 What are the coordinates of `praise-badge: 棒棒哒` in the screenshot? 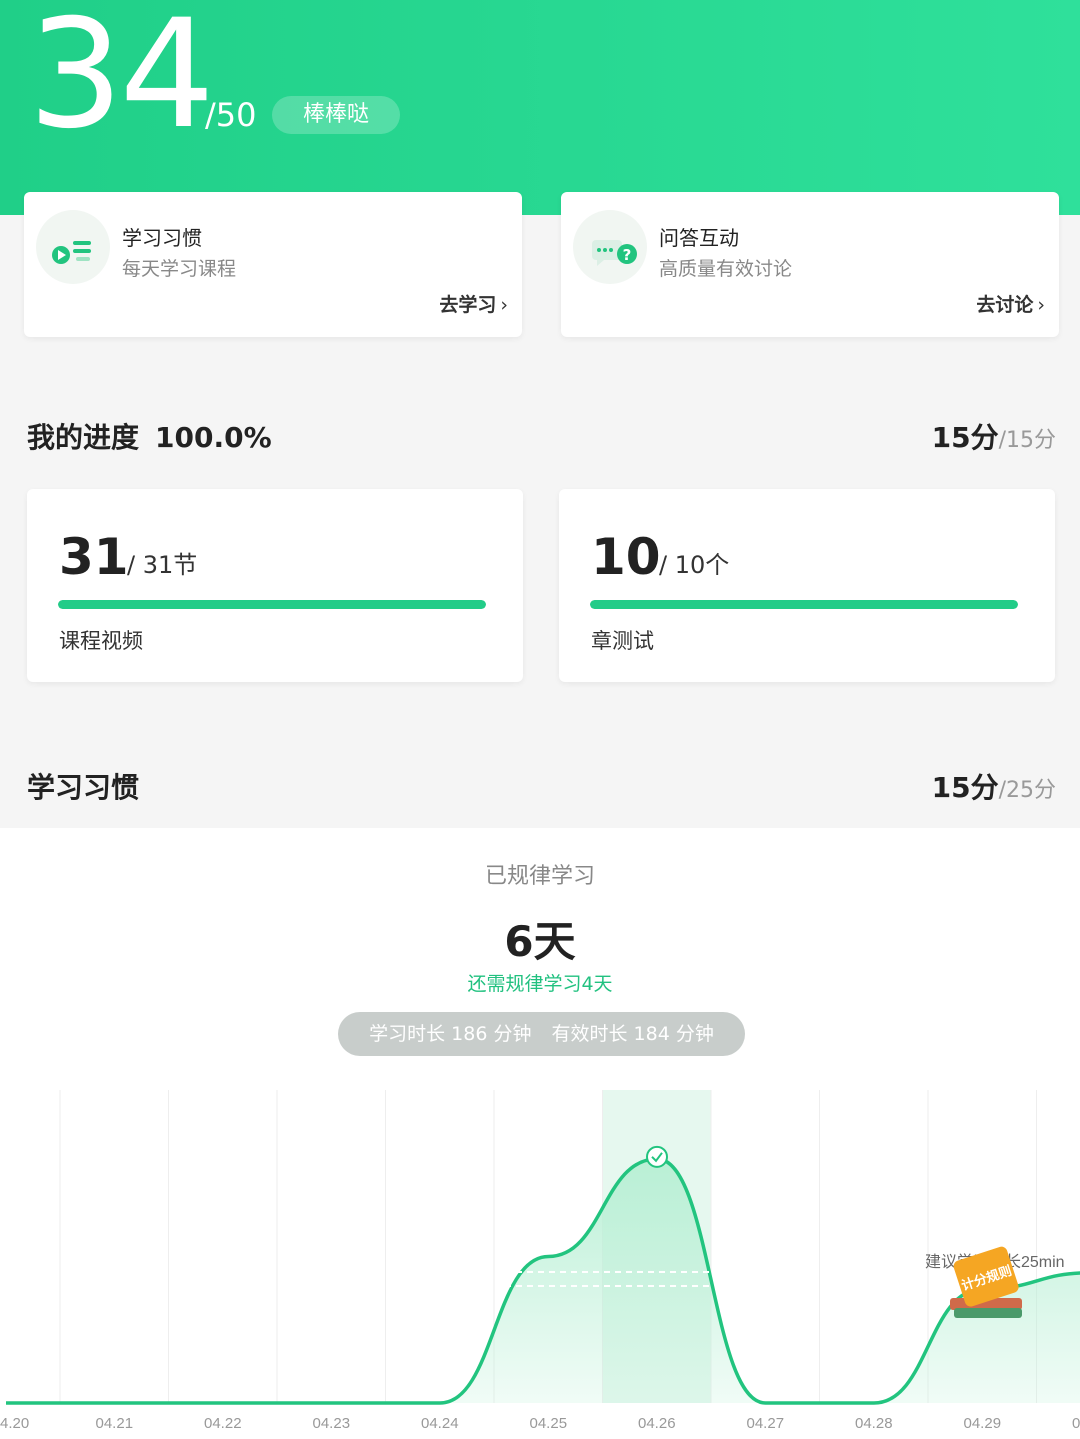 It's located at (336, 115).